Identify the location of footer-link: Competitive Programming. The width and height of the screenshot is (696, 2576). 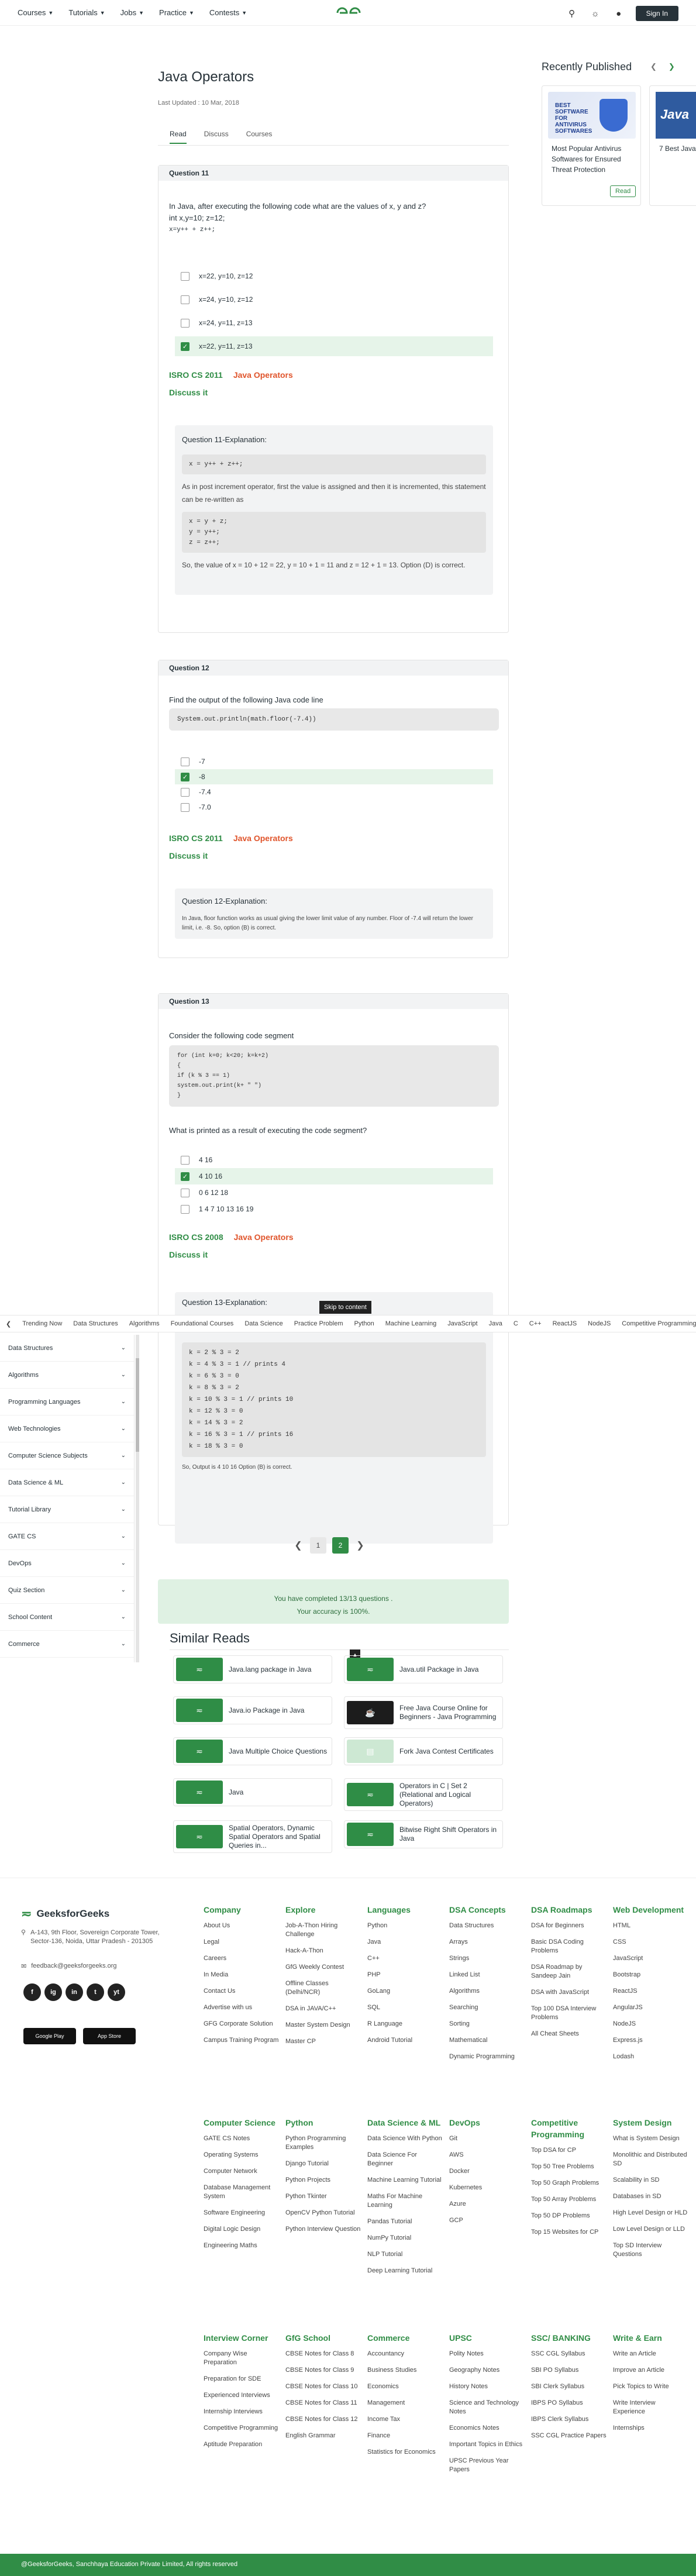
(242, 2428).